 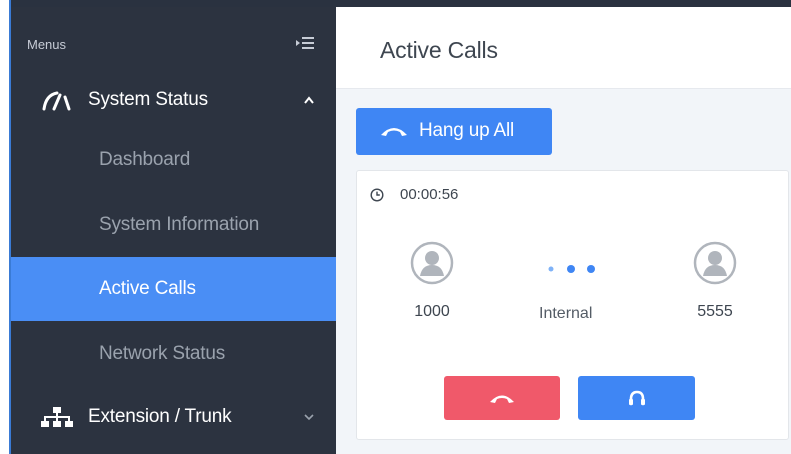 I want to click on sidebar-section-extension-trunk: Extension / Trunk, so click(x=173, y=417).